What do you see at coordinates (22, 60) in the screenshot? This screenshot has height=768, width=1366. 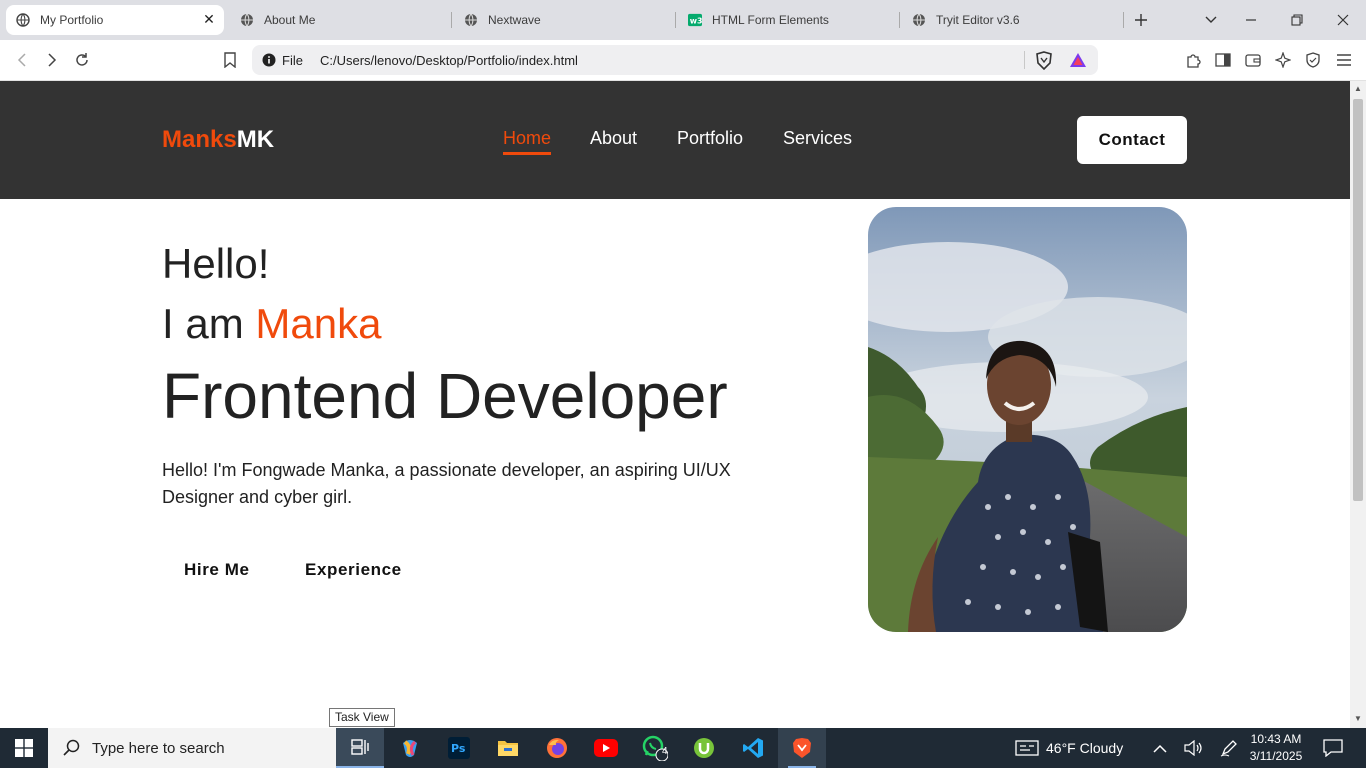 I see `back-icon` at bounding box center [22, 60].